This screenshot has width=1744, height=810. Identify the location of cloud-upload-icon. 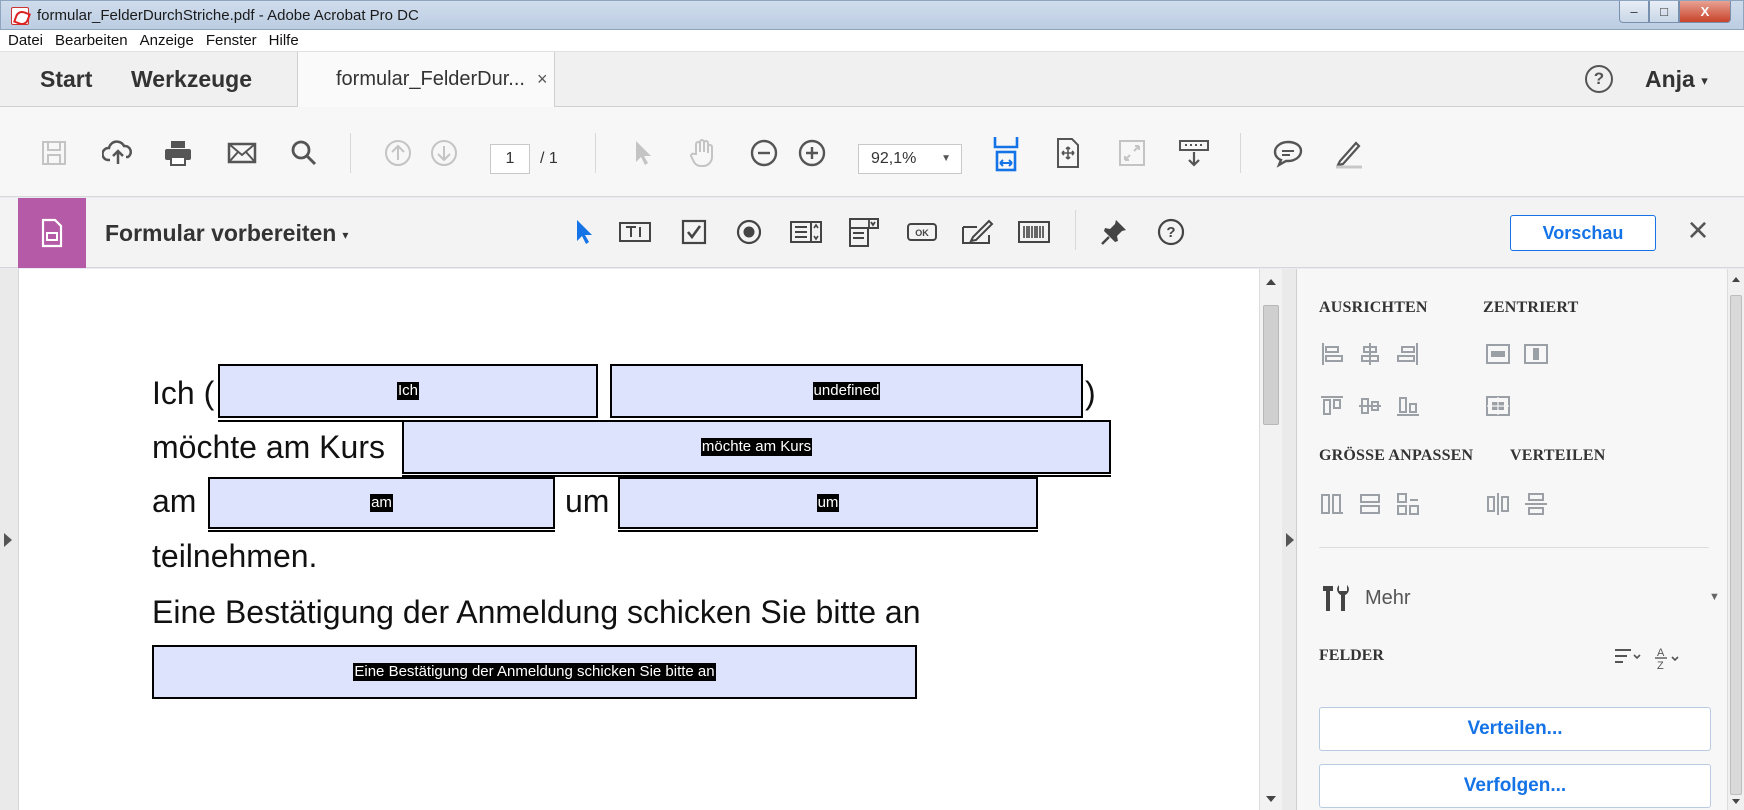
(118, 153).